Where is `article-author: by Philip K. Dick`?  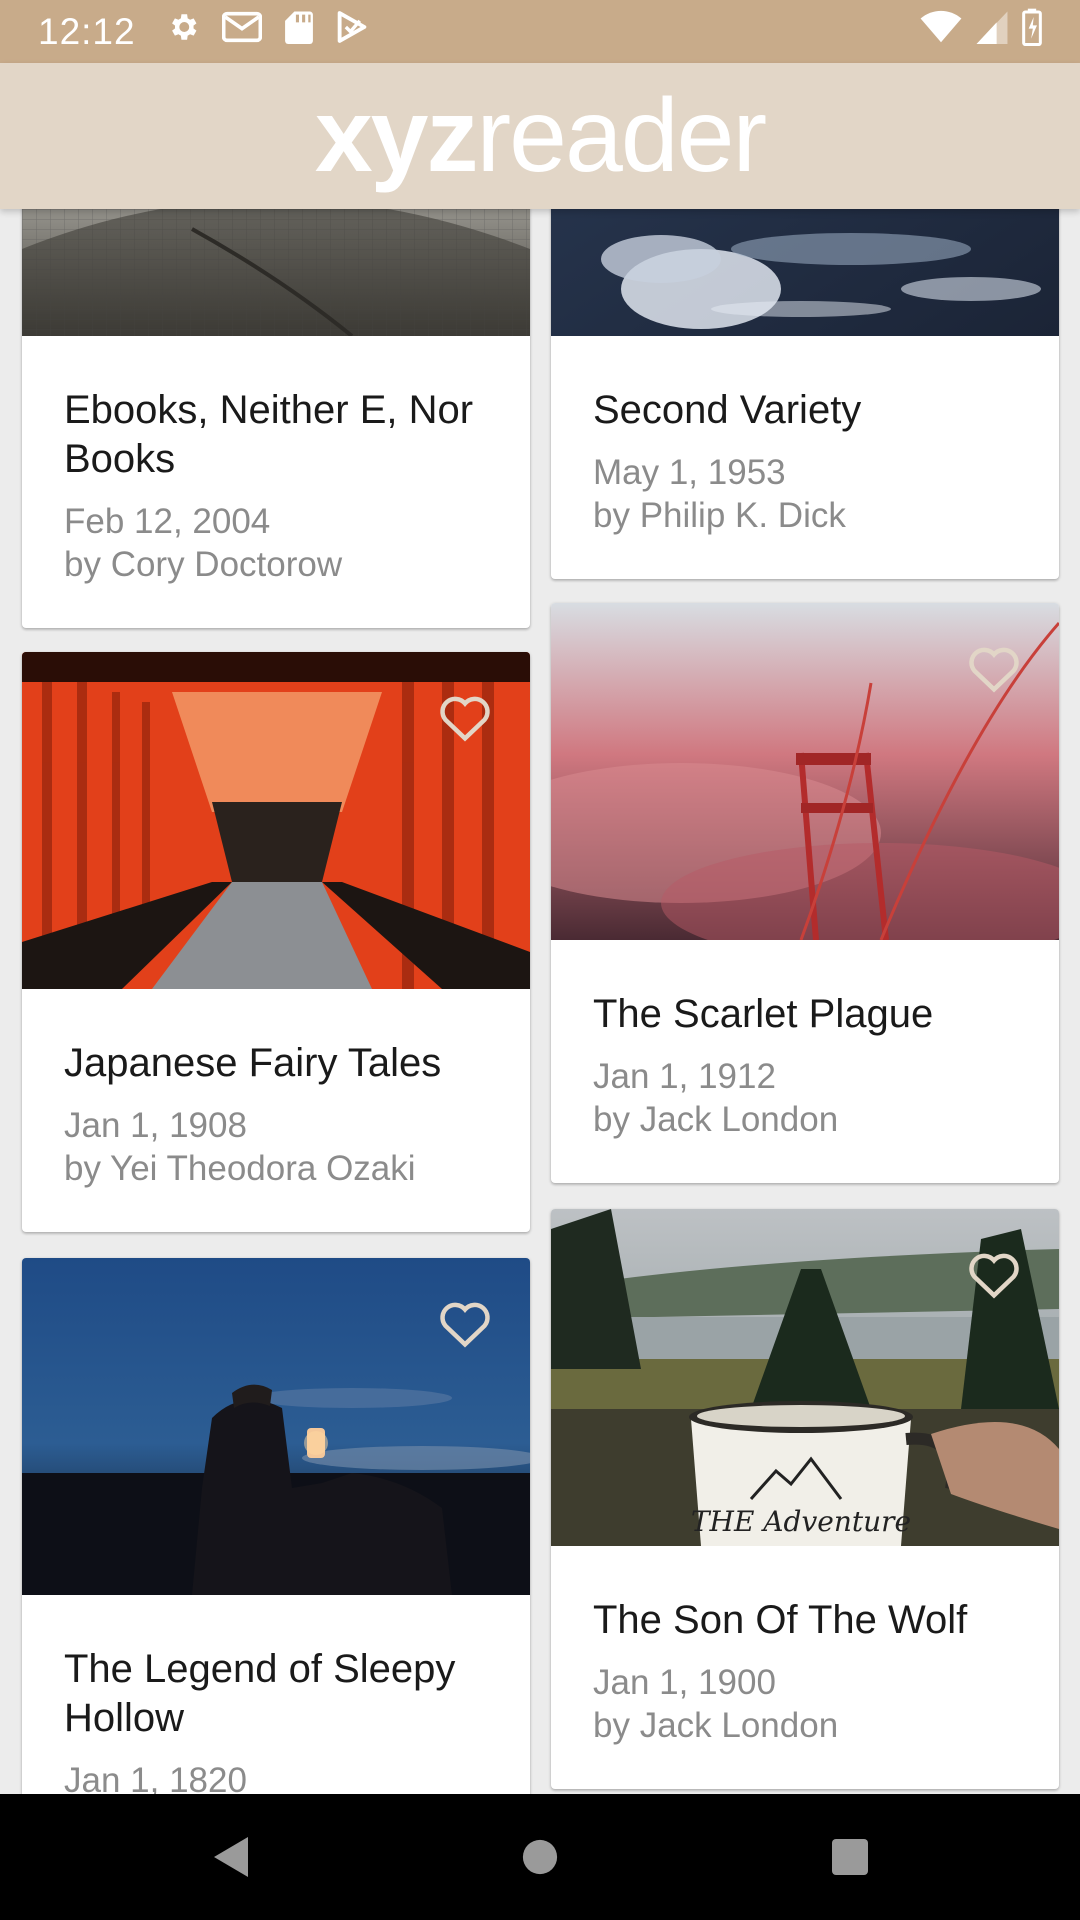
article-author: by Philip K. Dick is located at coordinates (719, 515).